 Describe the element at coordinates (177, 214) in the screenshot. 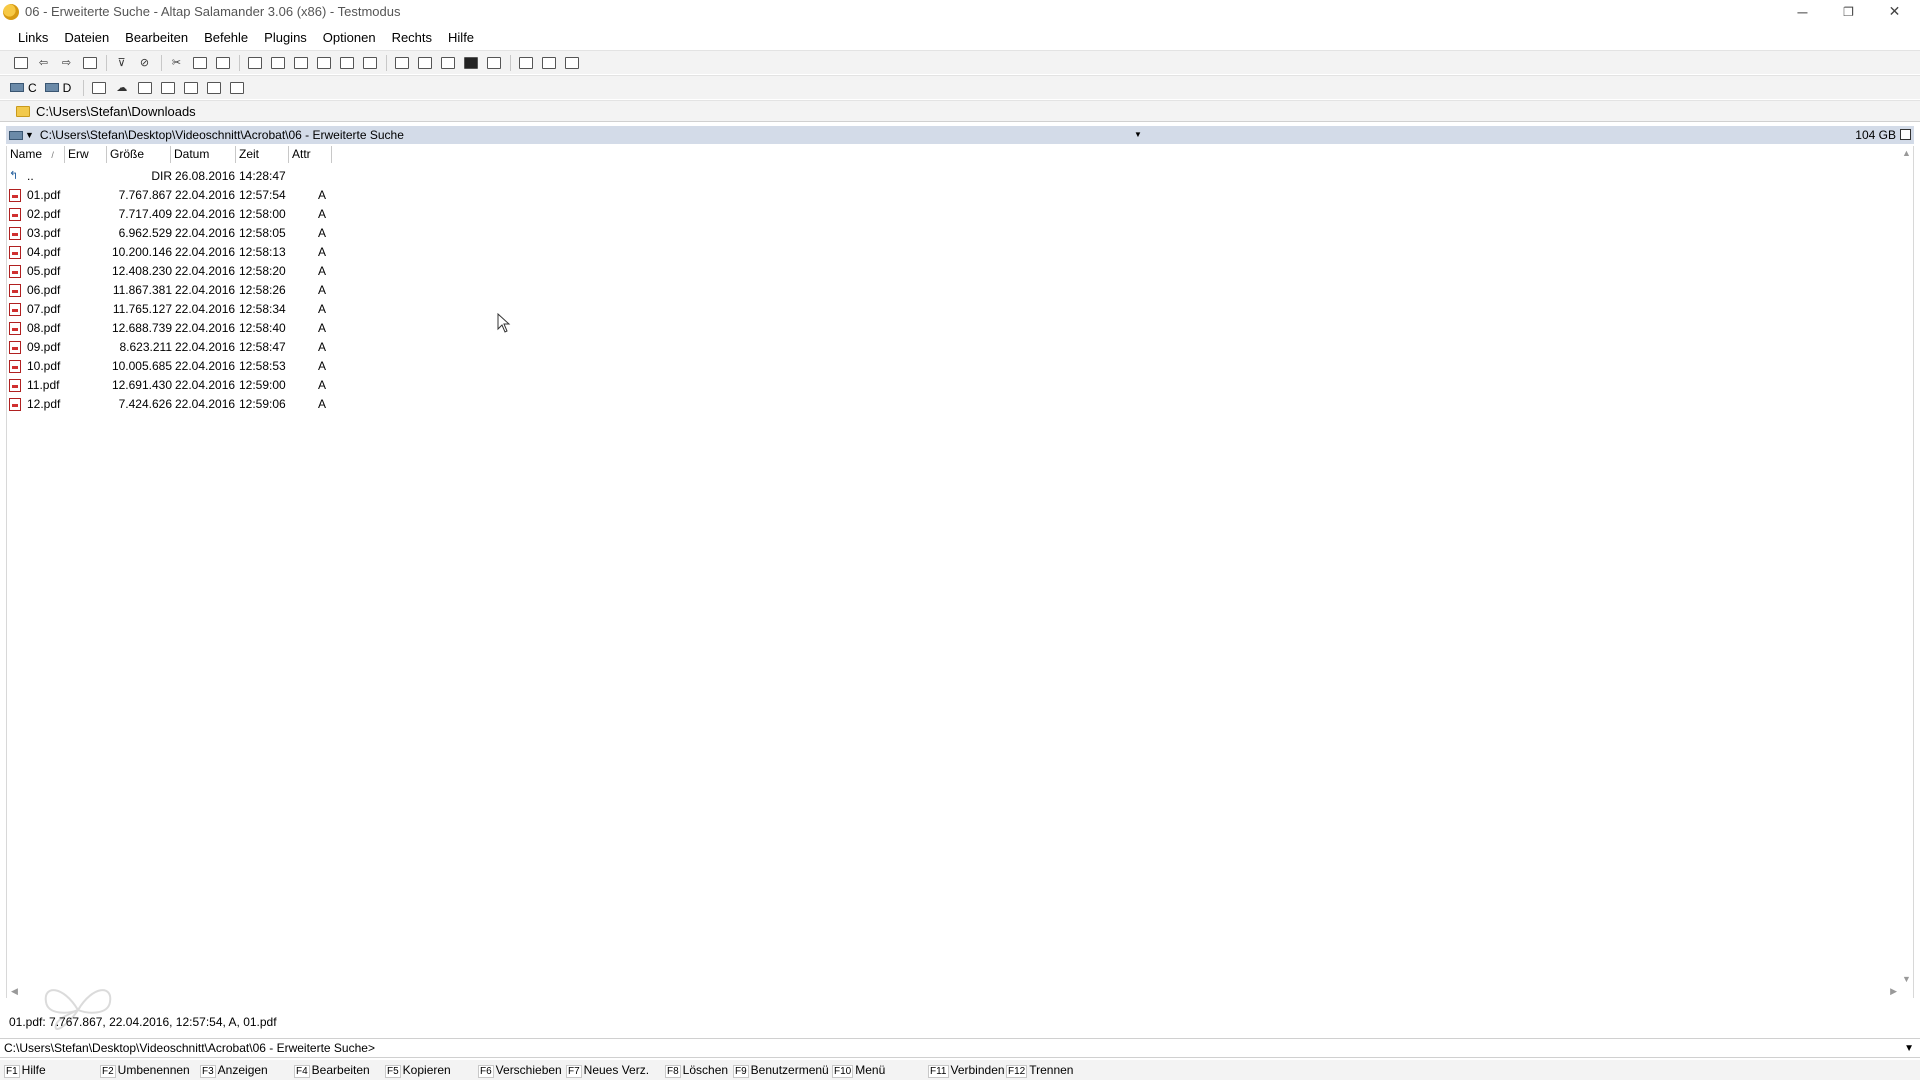

I see `file-row: 02.pdf 7.717.409 22.04.2016 12:58:00 A` at that location.